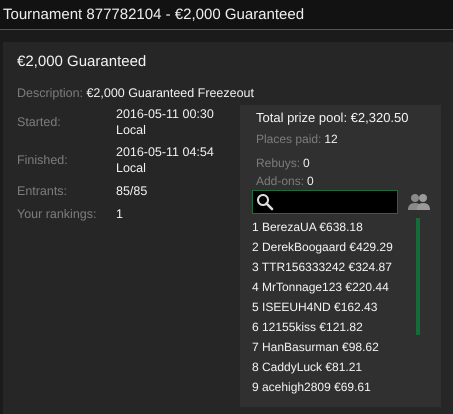  I want to click on detail-value: 1, so click(120, 214).